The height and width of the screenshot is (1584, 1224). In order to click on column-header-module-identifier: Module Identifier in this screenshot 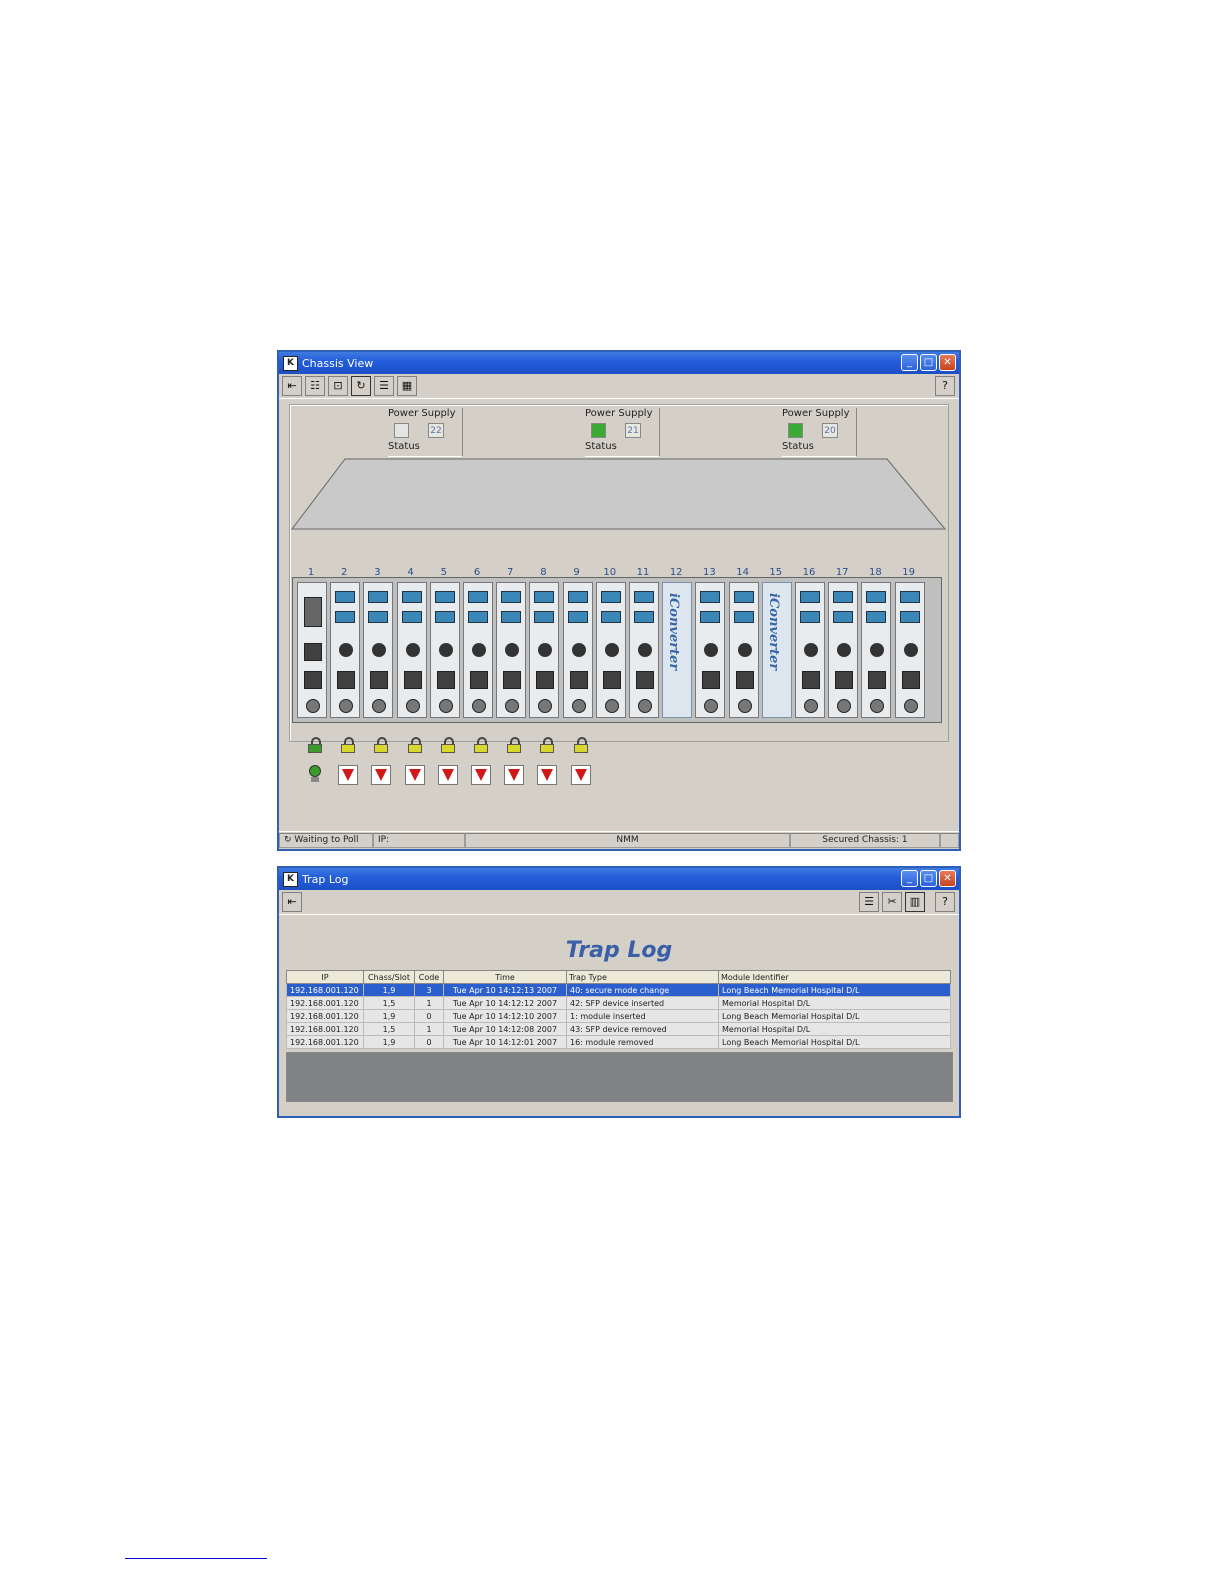, I will do `click(834, 977)`.